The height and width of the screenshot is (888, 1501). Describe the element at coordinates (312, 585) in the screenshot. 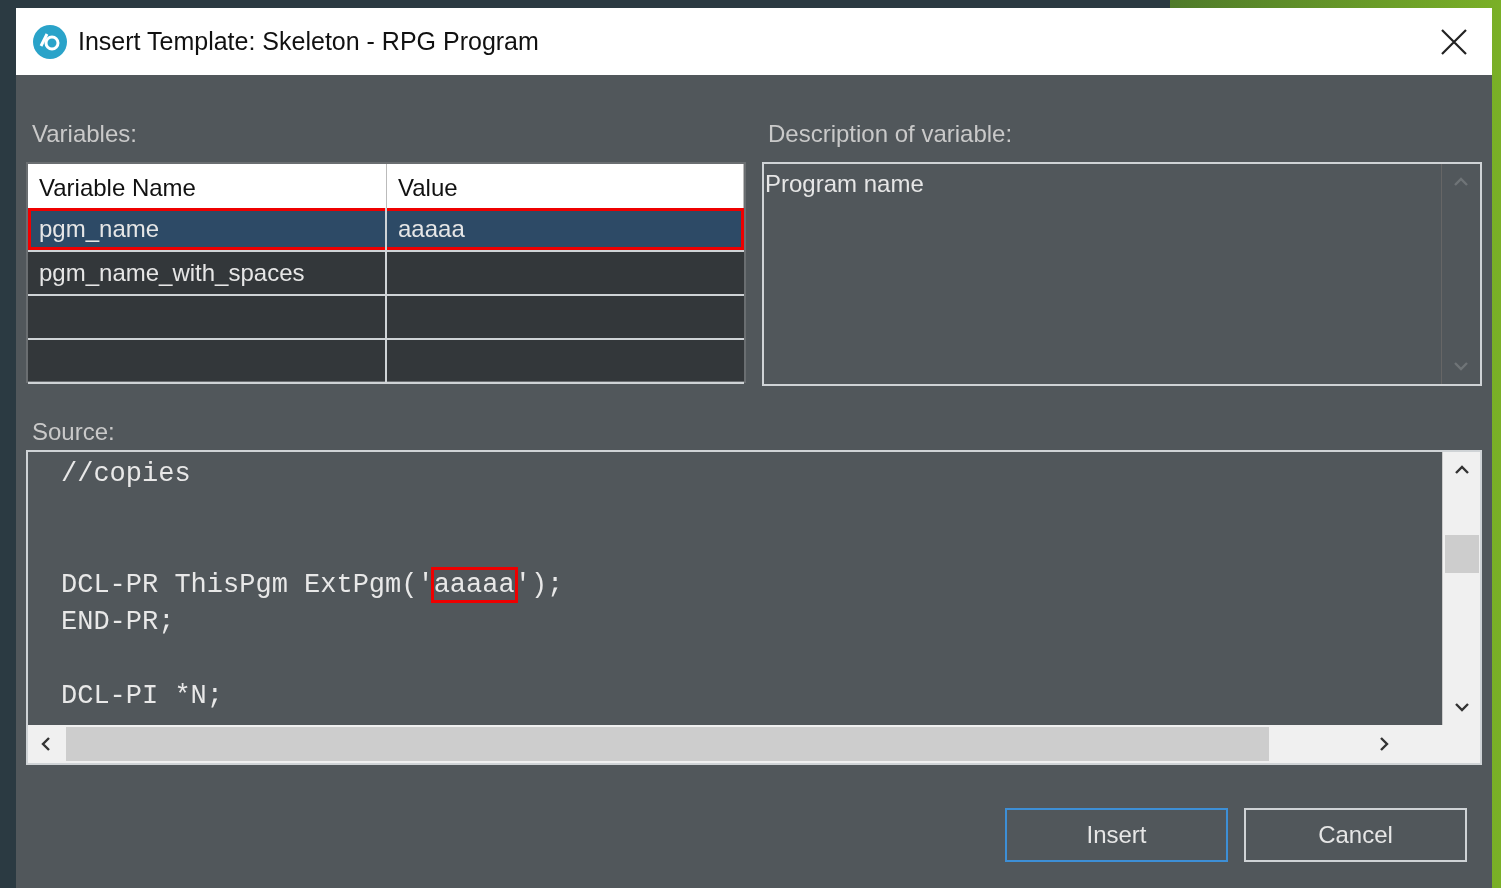

I see `code-line: DCL-PR ThisPgm ExtPgm('aaaaa');` at that location.